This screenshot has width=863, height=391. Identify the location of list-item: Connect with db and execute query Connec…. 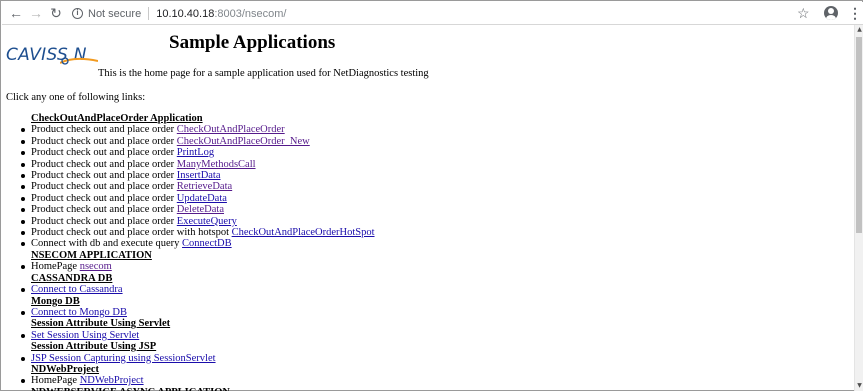
(188, 243).